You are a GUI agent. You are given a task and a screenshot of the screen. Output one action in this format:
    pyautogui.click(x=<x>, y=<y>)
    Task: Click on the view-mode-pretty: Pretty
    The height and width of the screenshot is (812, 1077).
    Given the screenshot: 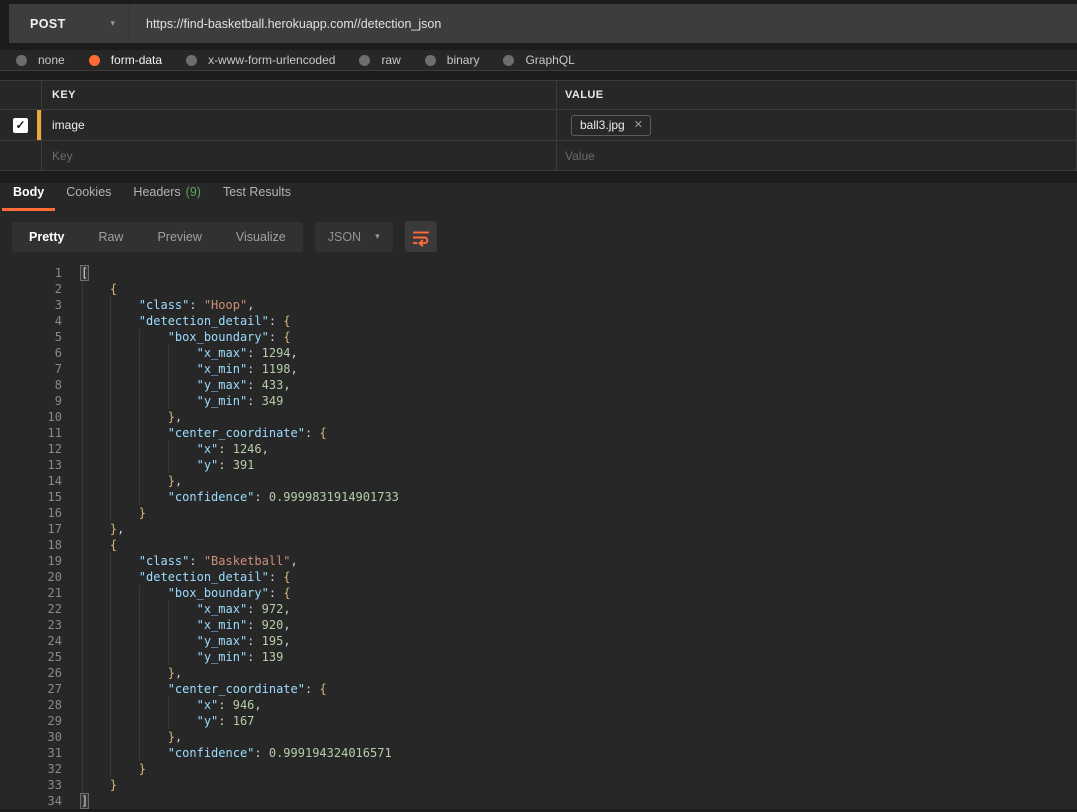 What is the action you would take?
    pyautogui.click(x=46, y=237)
    